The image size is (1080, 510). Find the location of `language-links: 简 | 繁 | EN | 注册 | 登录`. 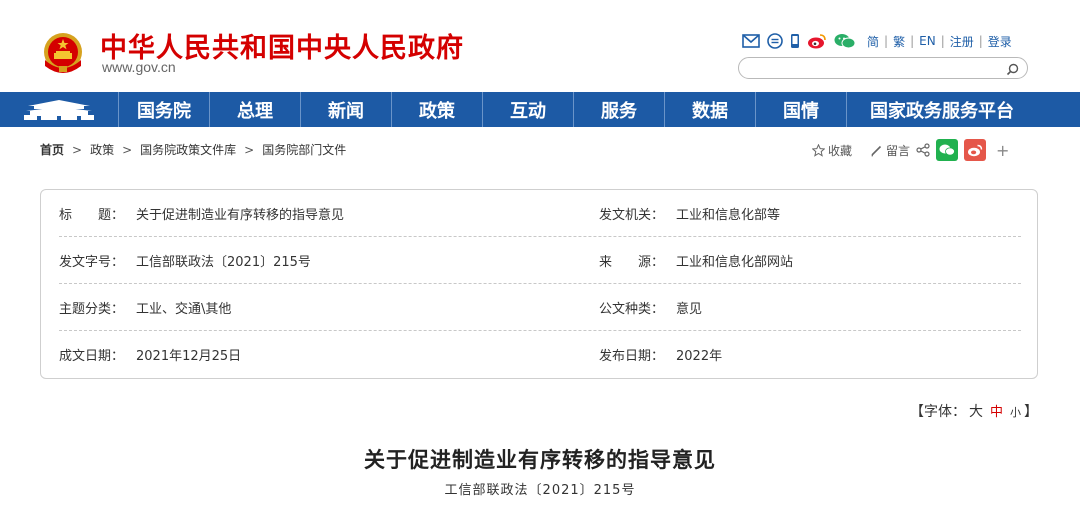

language-links: 简 | 繁 | EN | 注册 | 登录 is located at coordinates (939, 41).